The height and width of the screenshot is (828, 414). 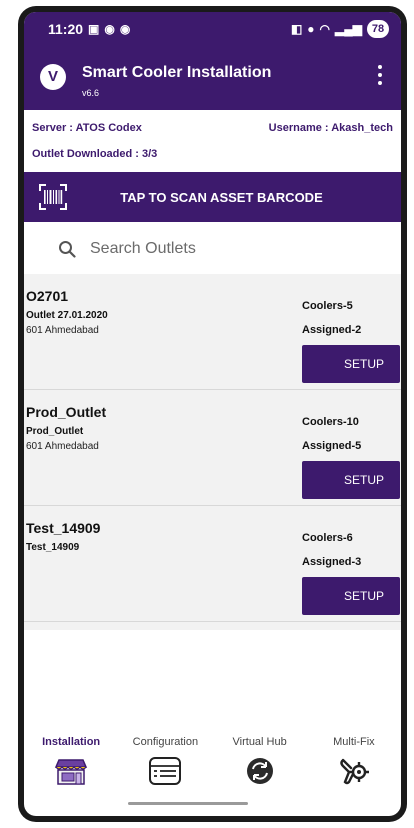 What do you see at coordinates (221, 197) in the screenshot?
I see `scan-barcode-label: TAP TO SCAN ASSET BARCODE` at bounding box center [221, 197].